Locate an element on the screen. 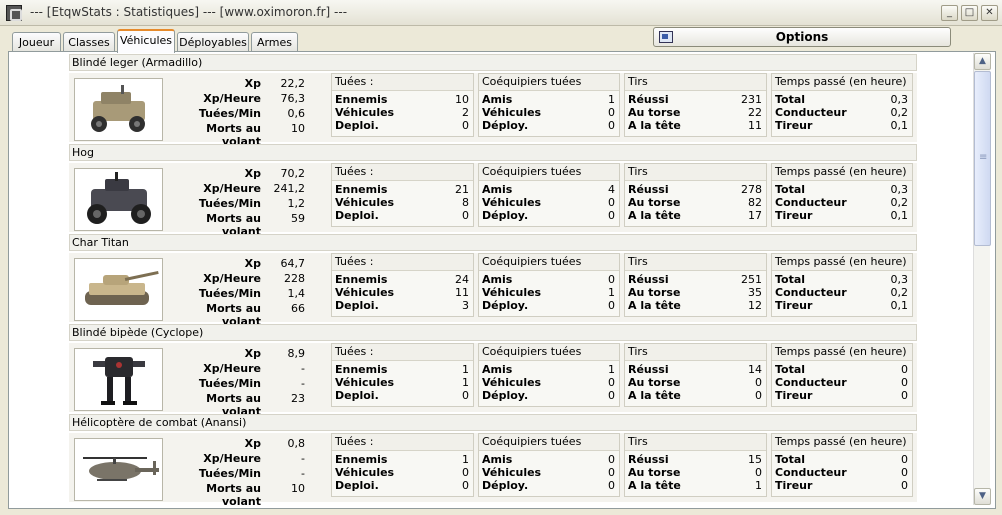  kills-min-value: 1,4 is located at coordinates (296, 293).